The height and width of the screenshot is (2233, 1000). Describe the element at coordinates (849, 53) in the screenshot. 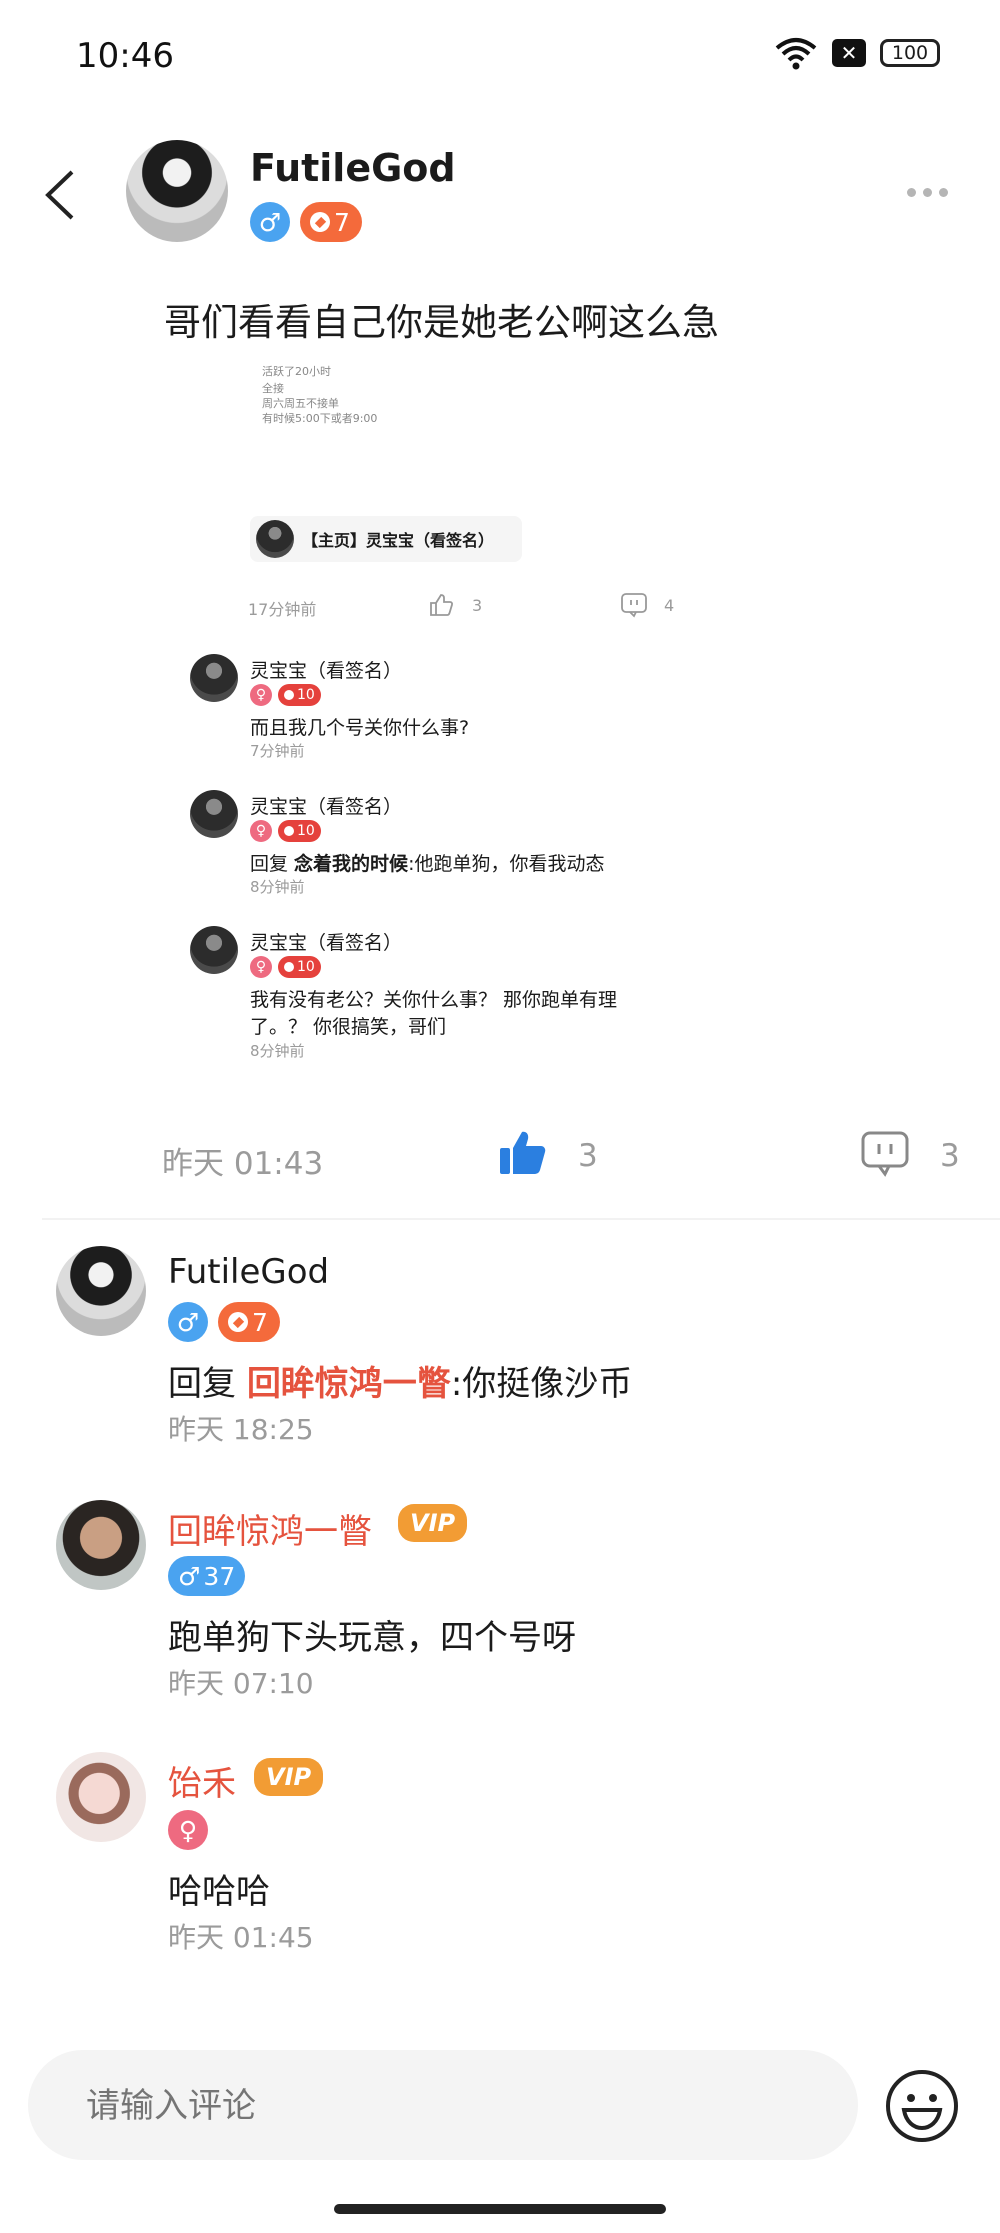

I see `sim-off-icon: ✕` at that location.